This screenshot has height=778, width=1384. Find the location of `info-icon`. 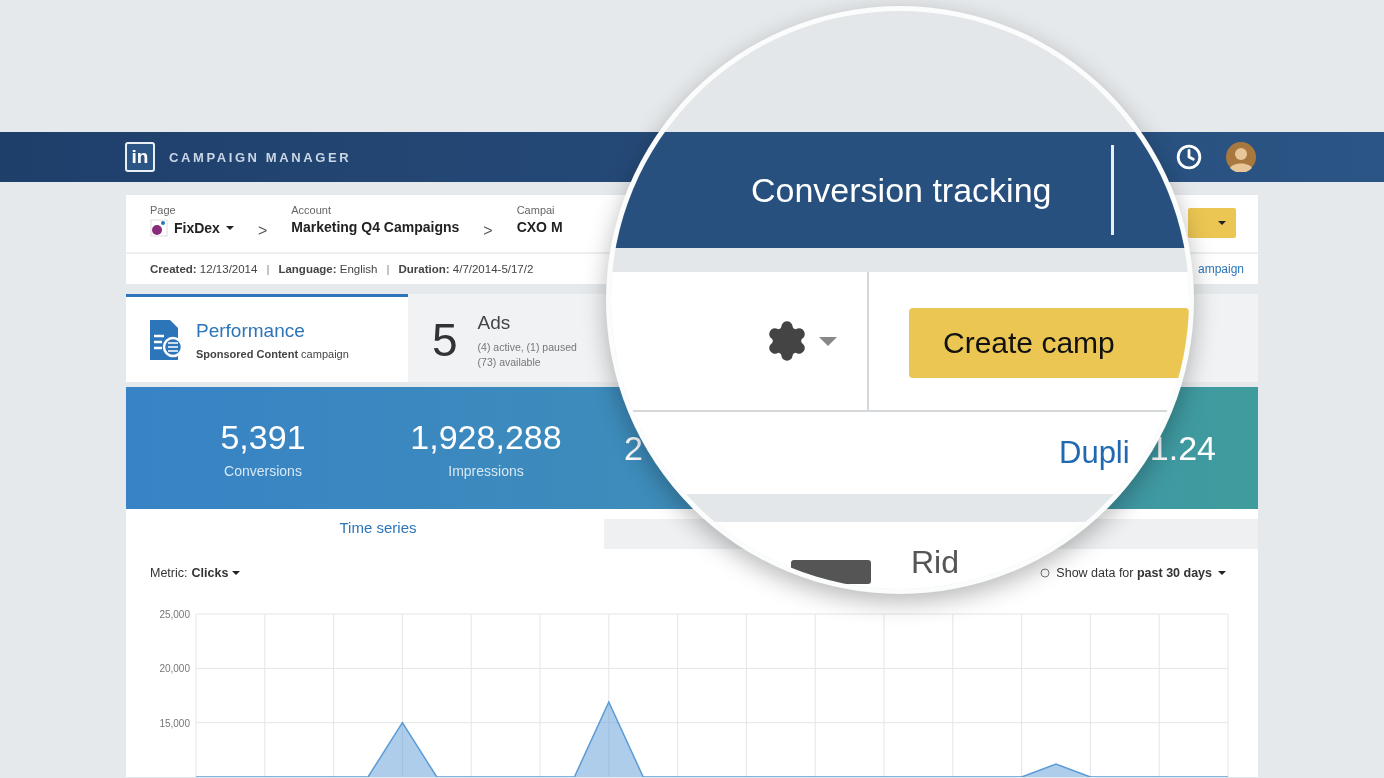

info-icon is located at coordinates (1045, 573).